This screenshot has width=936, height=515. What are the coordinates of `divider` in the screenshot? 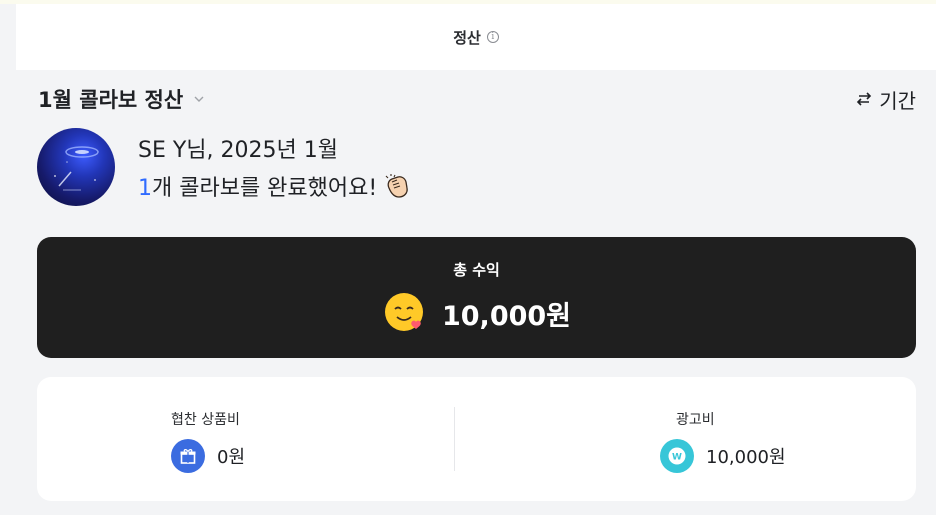 It's located at (454, 439).